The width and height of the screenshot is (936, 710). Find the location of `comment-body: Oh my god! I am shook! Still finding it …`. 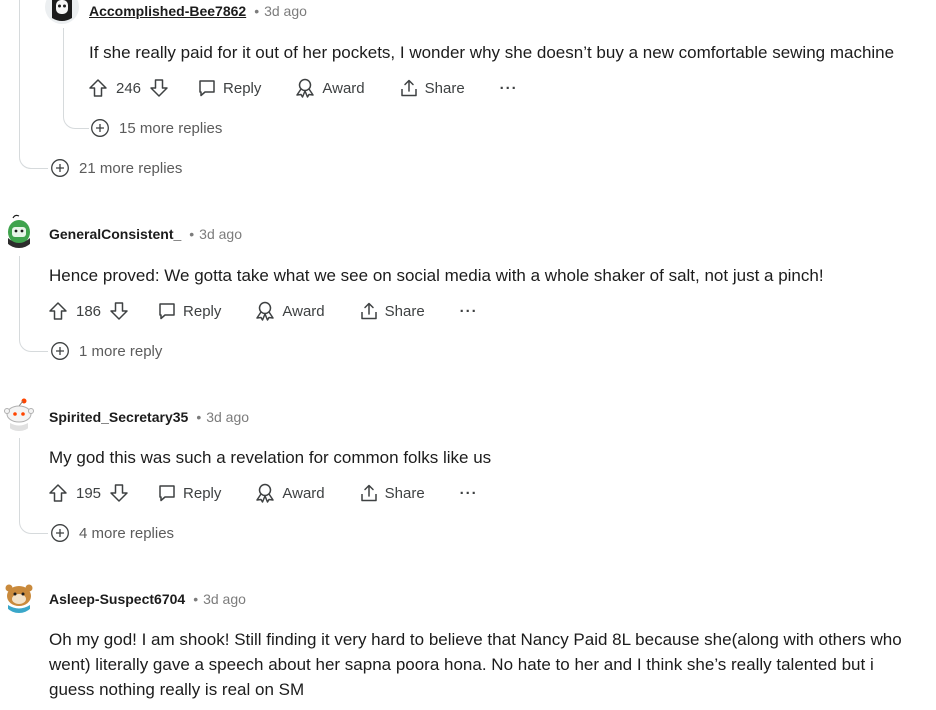

comment-body: Oh my god! I am shook! Still finding it … is located at coordinates (475, 664).